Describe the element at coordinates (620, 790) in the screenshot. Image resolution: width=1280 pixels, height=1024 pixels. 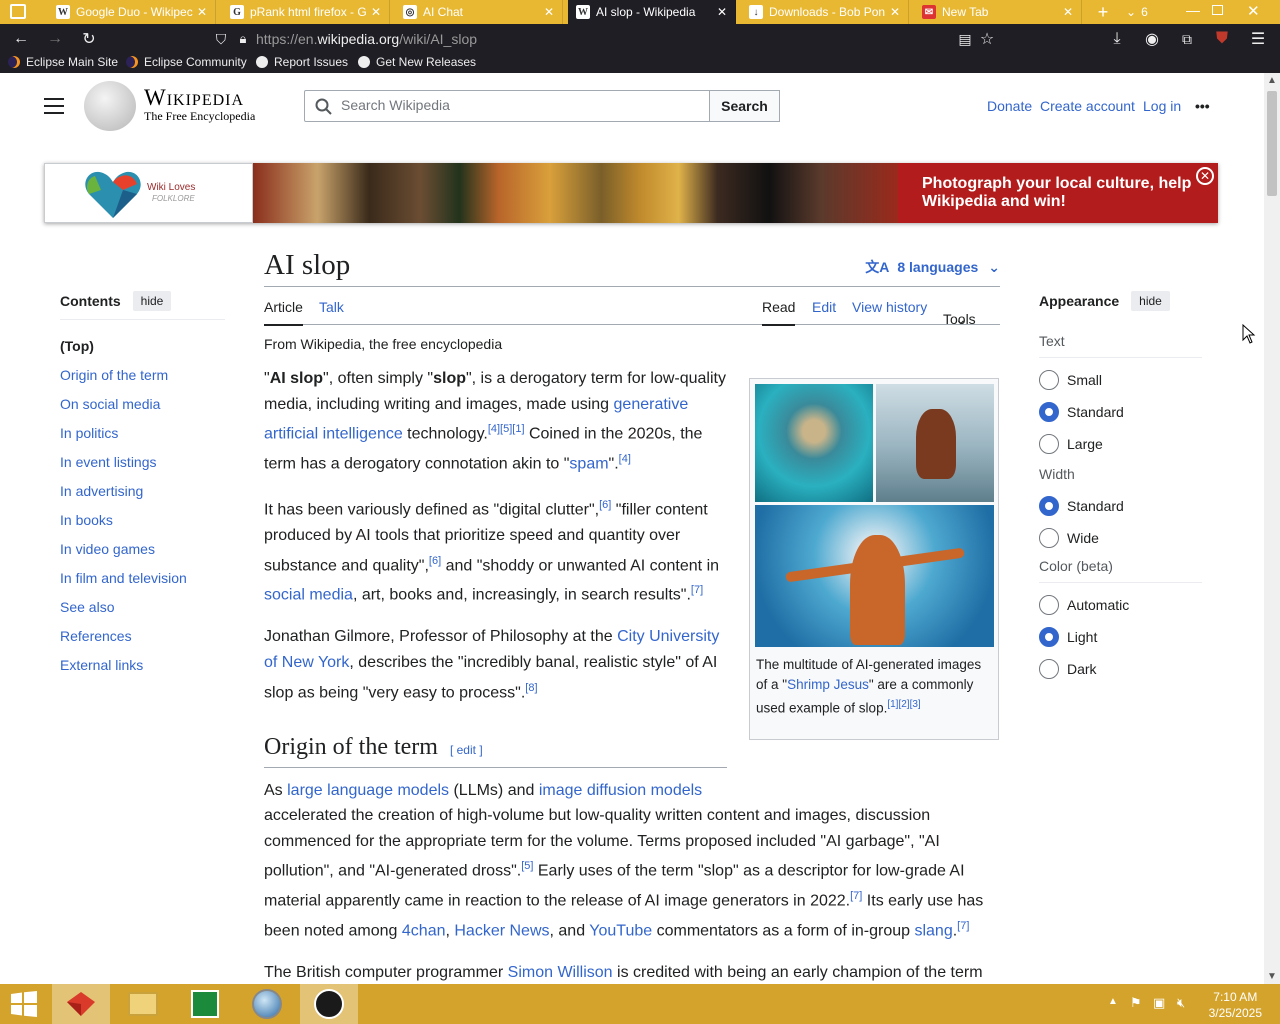
I see `link-image-diffusion: image diffusion models` at that location.